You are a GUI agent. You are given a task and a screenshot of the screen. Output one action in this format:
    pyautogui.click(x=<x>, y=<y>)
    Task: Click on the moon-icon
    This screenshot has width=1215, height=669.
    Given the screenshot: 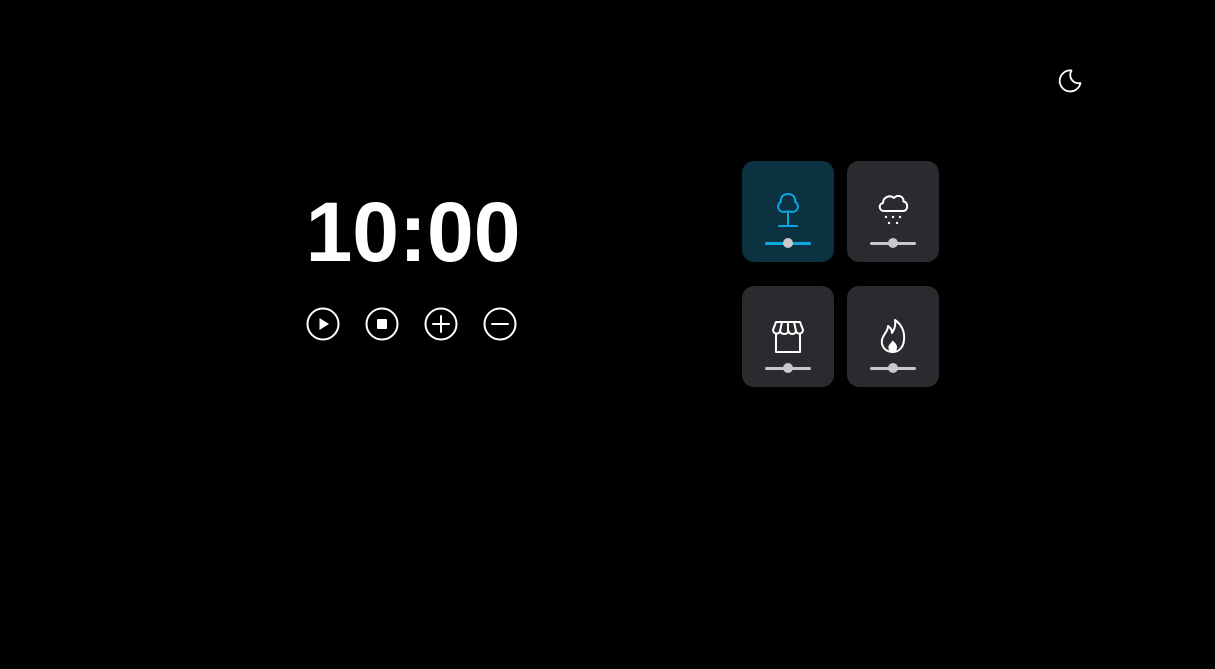 What is the action you would take?
    pyautogui.click(x=1070, y=81)
    